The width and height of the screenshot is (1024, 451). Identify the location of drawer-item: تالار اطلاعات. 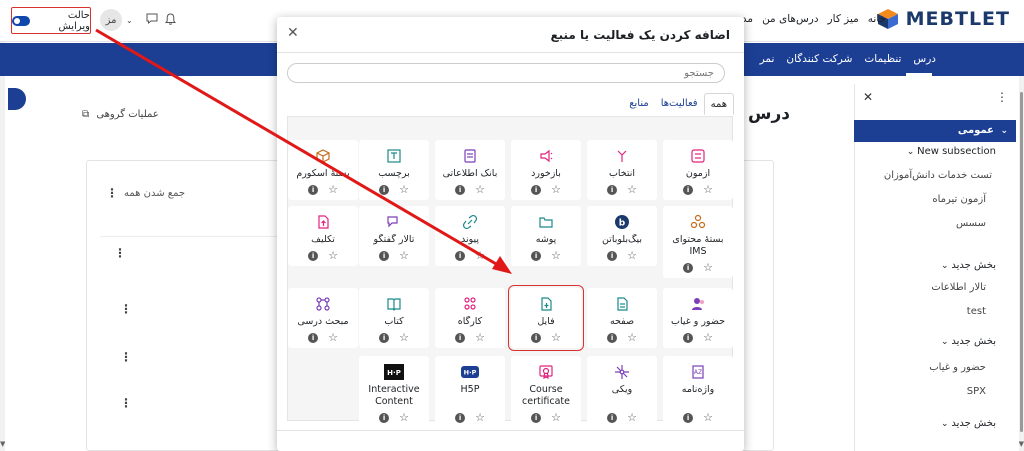
(973, 287).